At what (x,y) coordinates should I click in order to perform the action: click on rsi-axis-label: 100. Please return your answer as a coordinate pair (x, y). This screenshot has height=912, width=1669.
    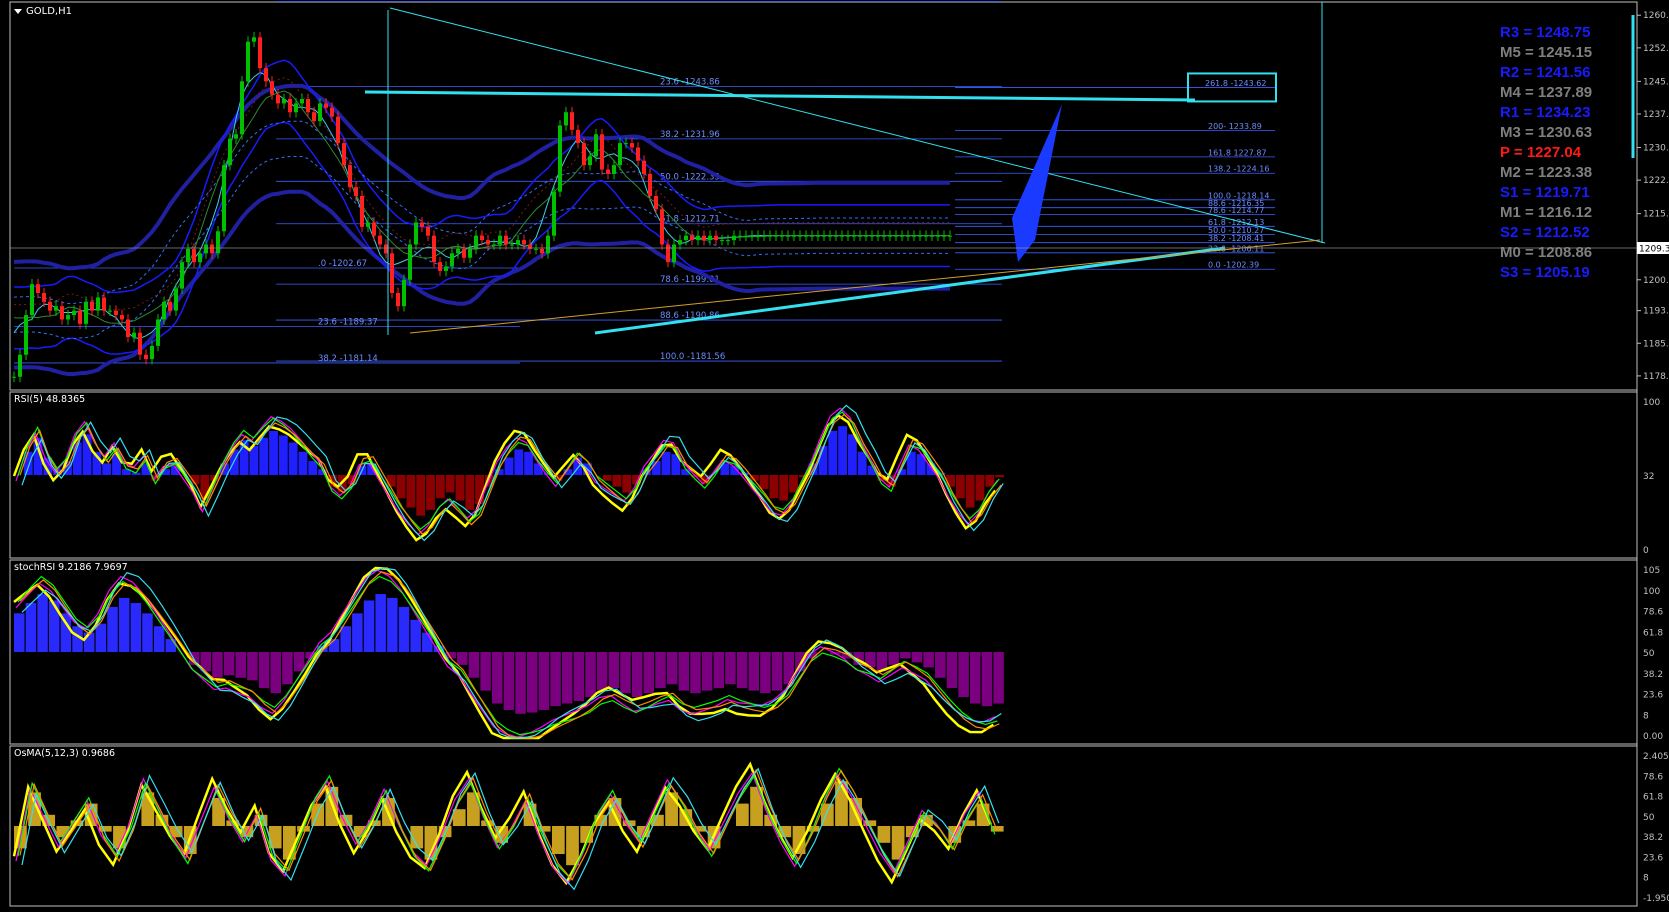
    Looking at the image, I should click on (1651, 403).